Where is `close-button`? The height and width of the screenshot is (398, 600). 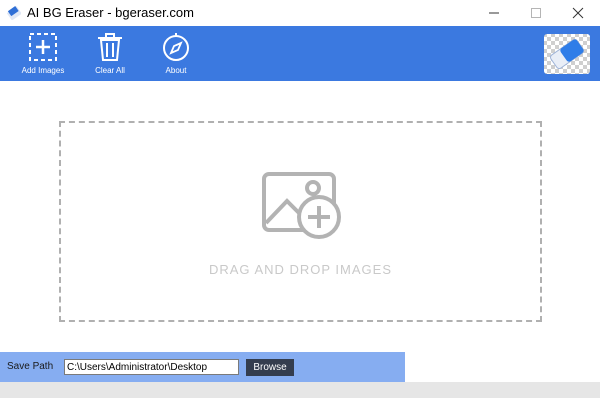 close-button is located at coordinates (578, 13).